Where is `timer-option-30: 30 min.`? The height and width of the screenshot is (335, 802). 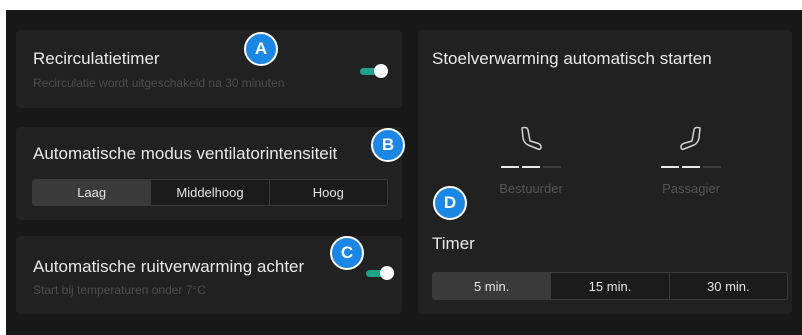 timer-option-30: 30 min. is located at coordinates (728, 286).